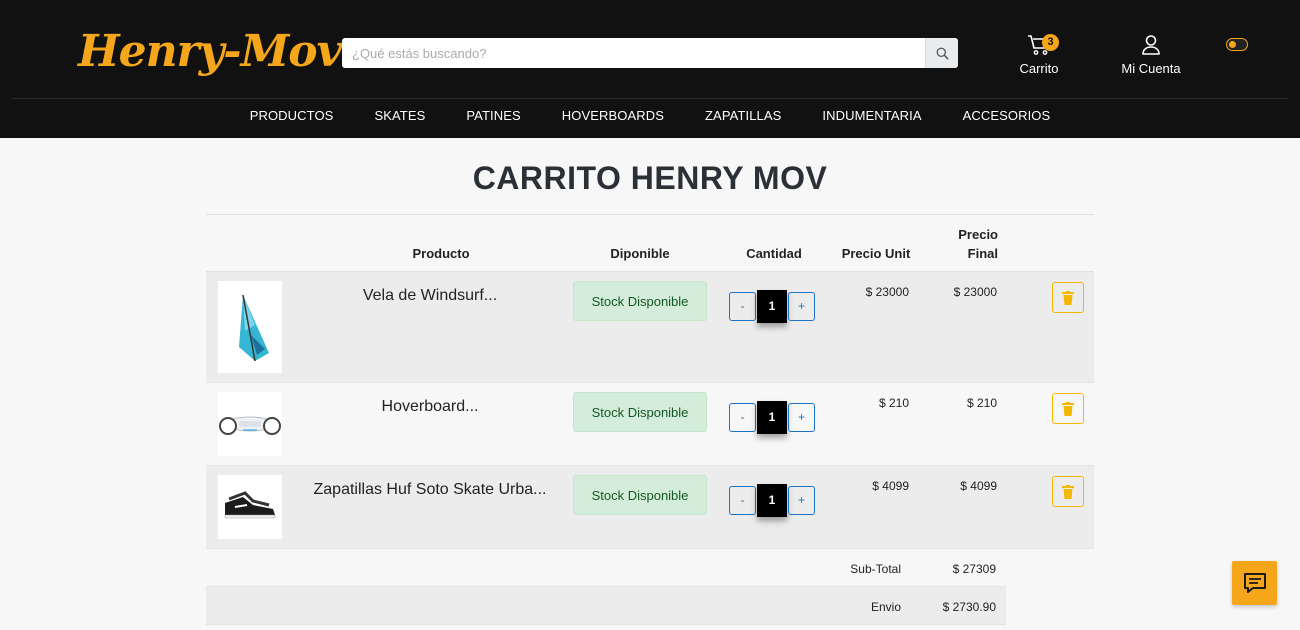 This screenshot has width=1300, height=630. I want to click on unit-price: $ 4099, so click(890, 486).